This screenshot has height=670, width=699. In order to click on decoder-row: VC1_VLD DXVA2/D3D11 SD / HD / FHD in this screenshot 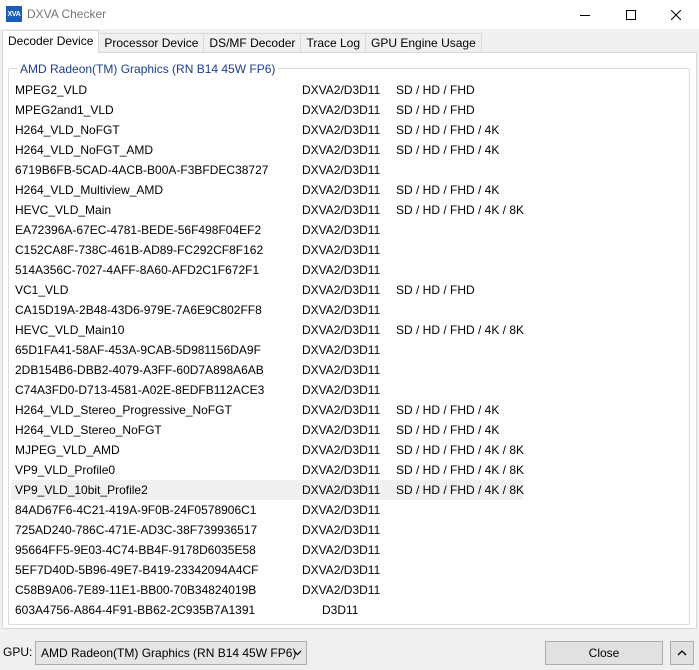, I will do `click(267, 290)`.